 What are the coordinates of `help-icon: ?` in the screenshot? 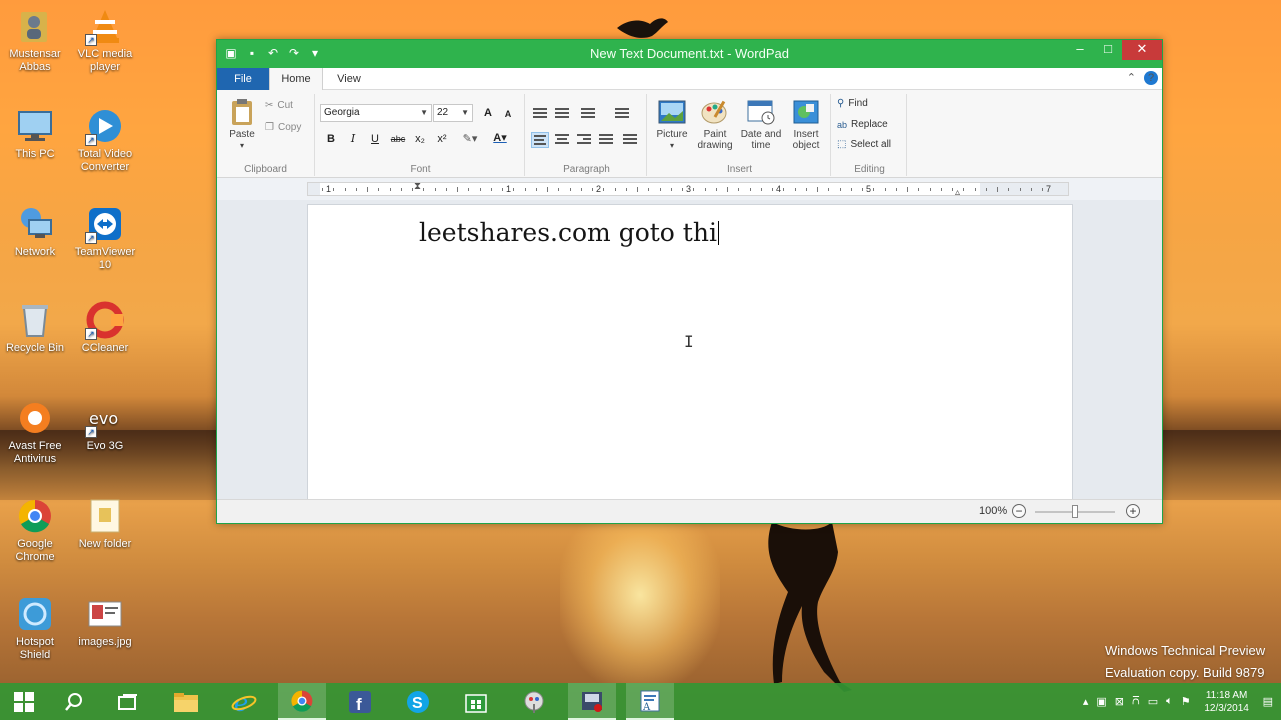 It's located at (1151, 78).